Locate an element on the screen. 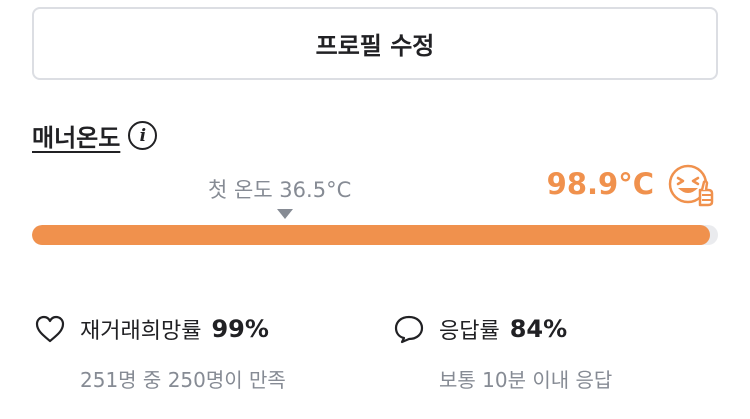 The width and height of the screenshot is (750, 419). manner-temperature-title: 매너온도 is located at coordinates (76, 135).